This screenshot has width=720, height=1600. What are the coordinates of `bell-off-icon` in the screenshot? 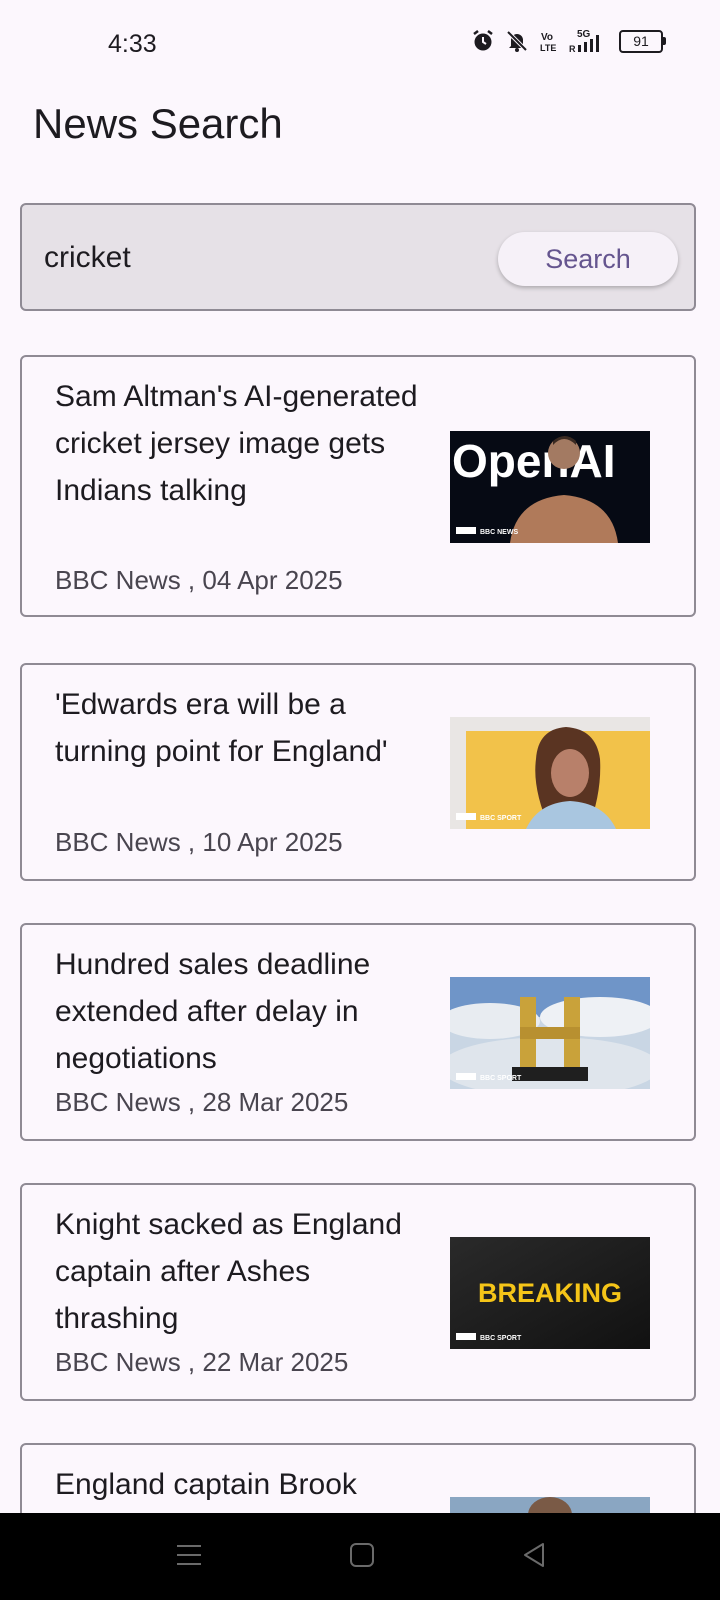 It's located at (517, 41).